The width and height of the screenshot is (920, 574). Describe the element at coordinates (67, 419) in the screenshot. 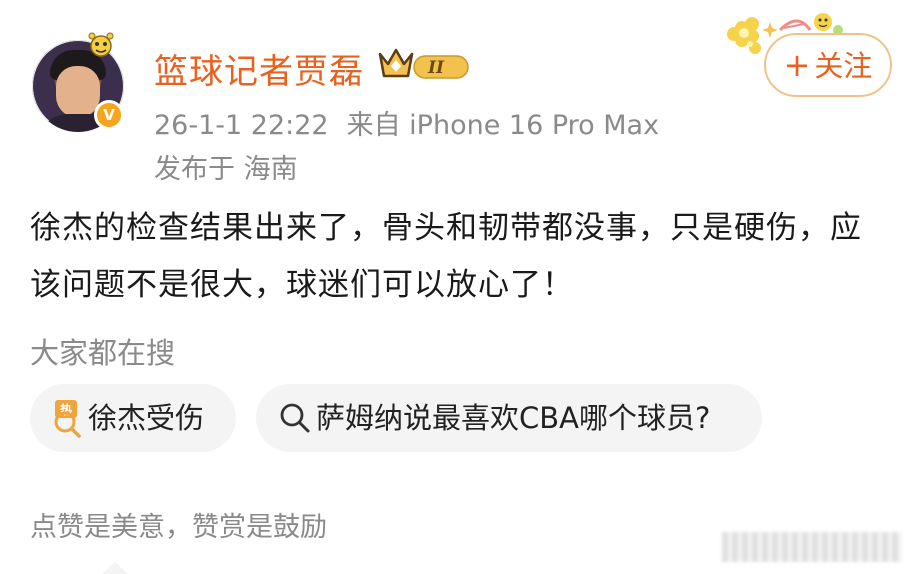

I see `hot-icon: 热` at that location.